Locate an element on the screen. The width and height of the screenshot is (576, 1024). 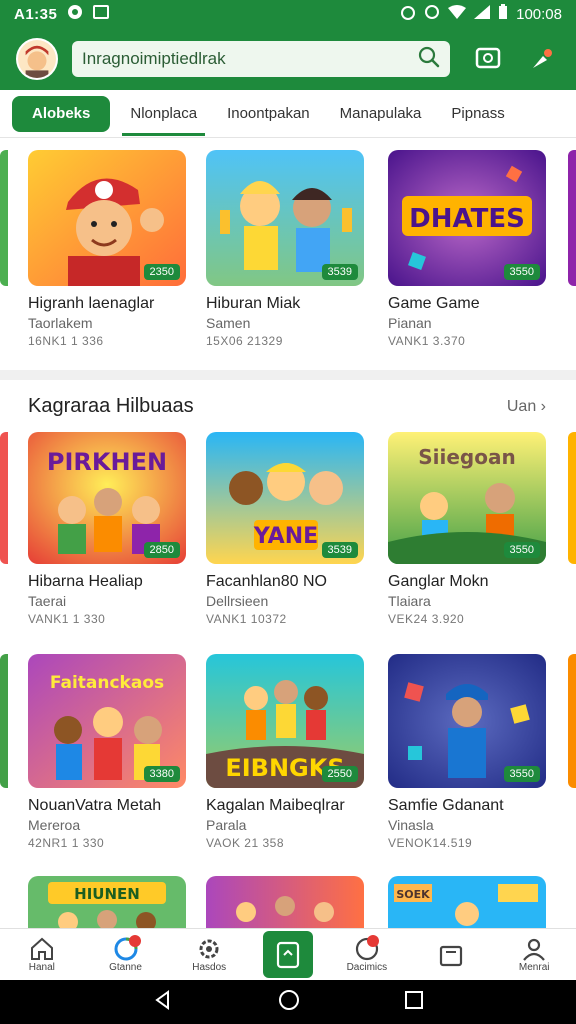
search-bar: Inragnoimiptiedlrak is located at coordinates (261, 59).